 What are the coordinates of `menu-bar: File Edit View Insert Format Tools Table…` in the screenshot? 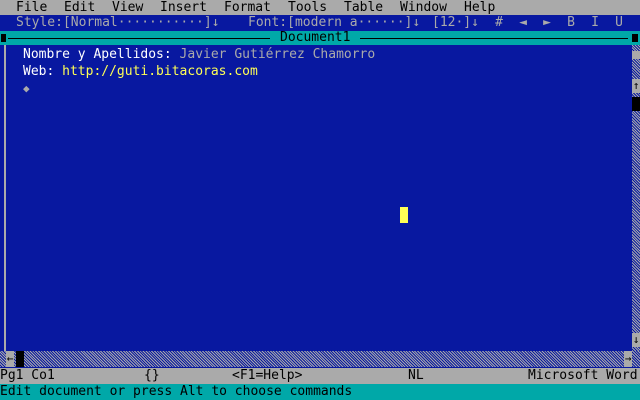 It's located at (320, 8).